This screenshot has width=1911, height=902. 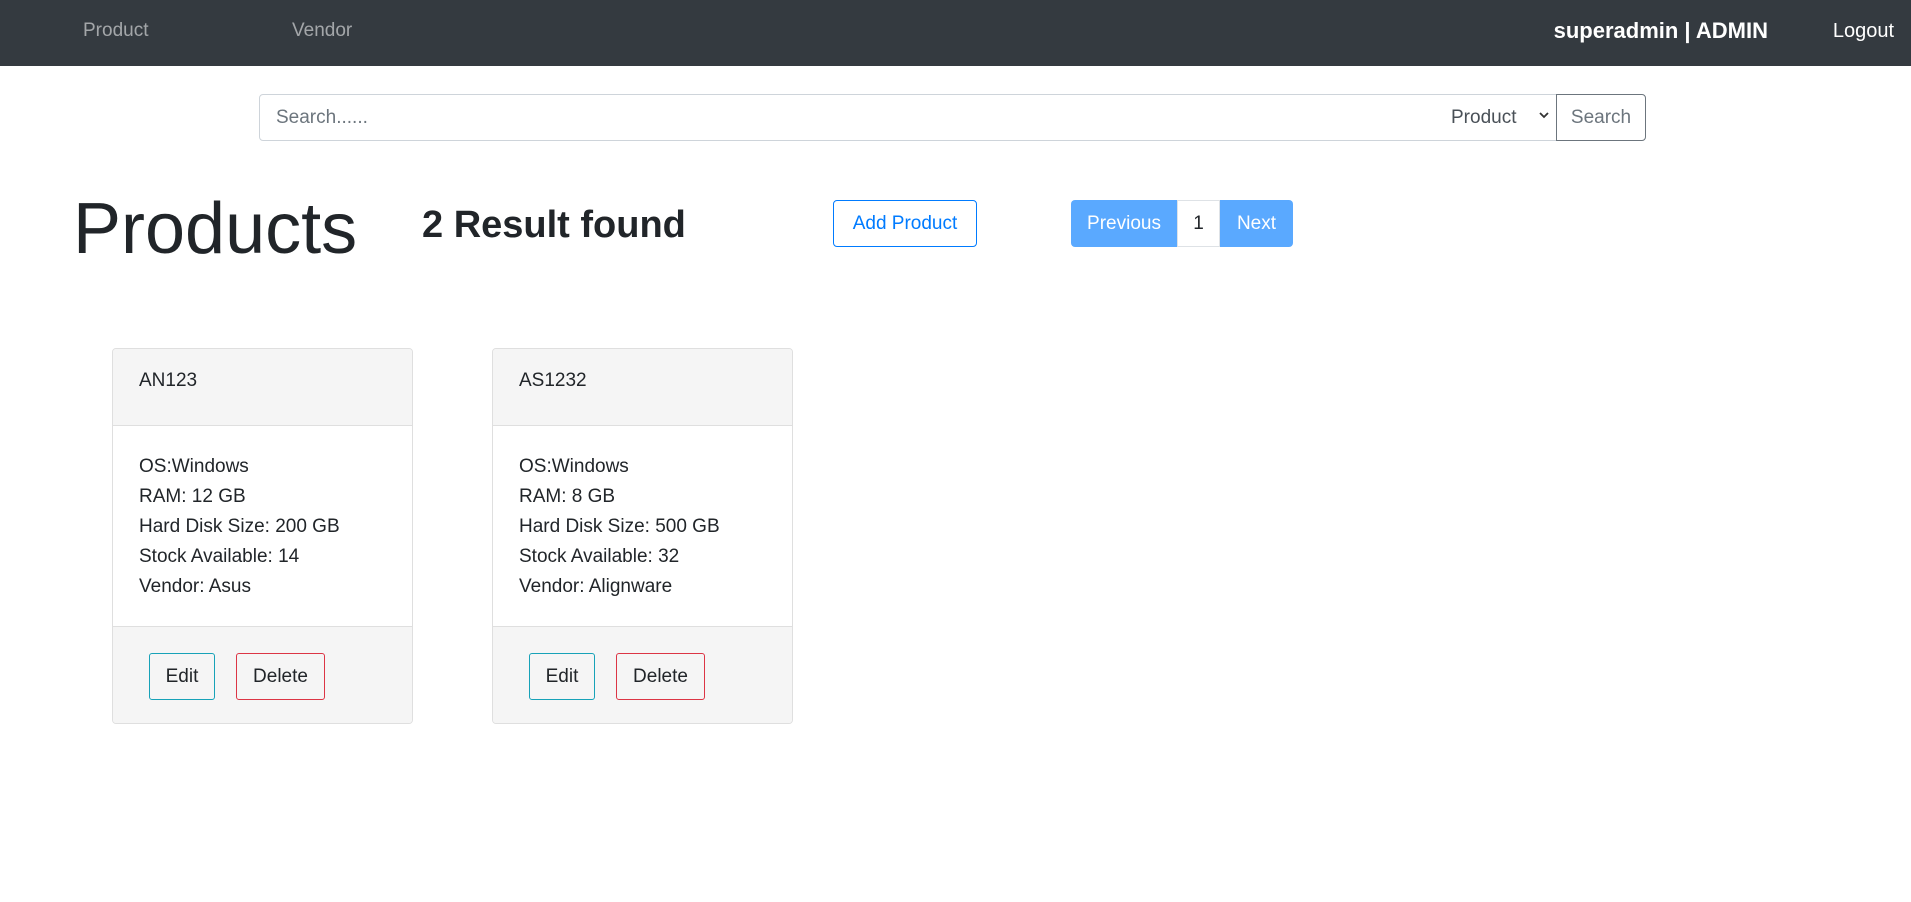 I want to click on pagination-previous-button: Previous, so click(x=1124, y=223).